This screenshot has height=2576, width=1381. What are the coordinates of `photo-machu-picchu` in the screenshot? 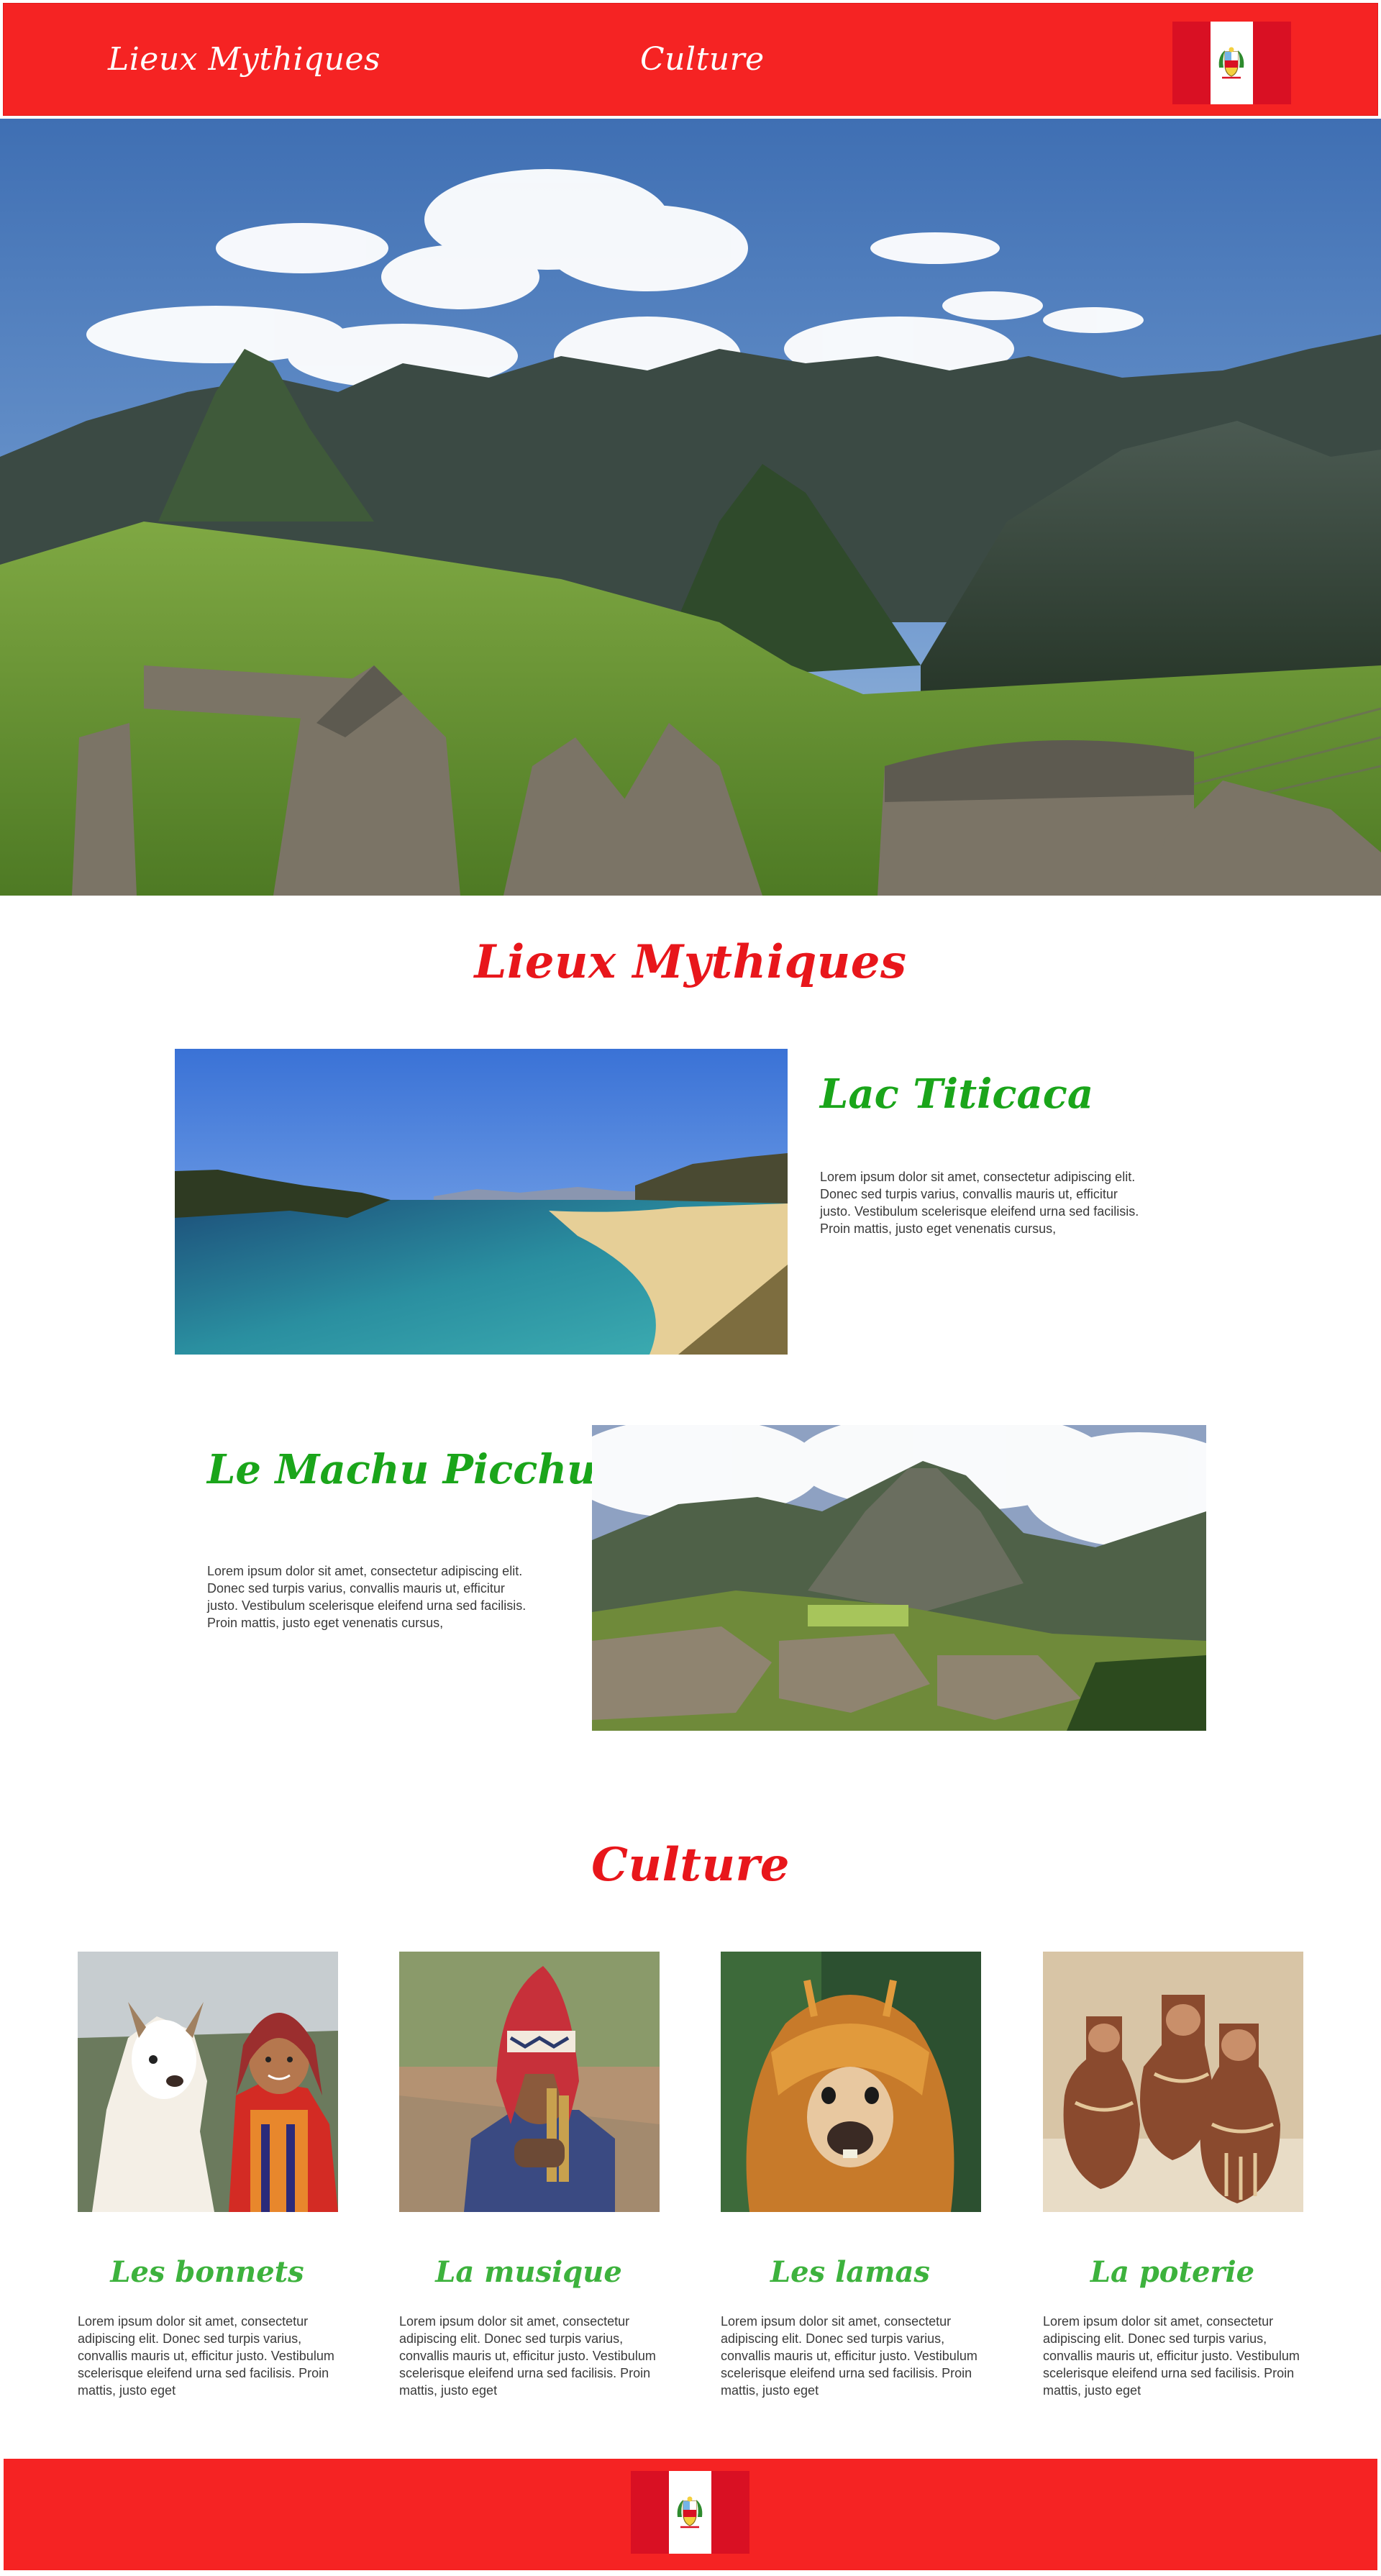 It's located at (899, 1578).